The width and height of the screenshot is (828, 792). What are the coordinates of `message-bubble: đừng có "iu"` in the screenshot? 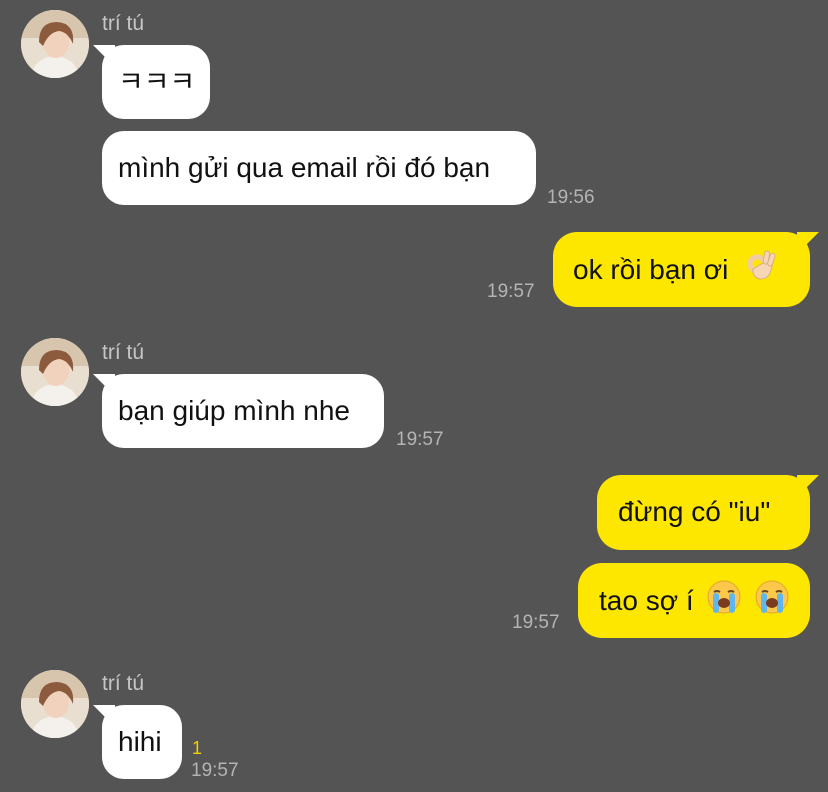 It's located at (708, 512).